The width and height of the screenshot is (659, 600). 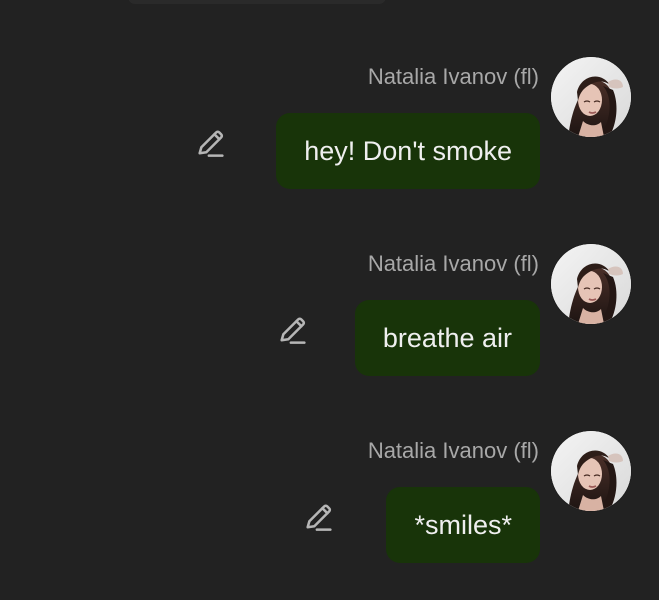 I want to click on message-bubble: *smiles*, so click(x=463, y=525).